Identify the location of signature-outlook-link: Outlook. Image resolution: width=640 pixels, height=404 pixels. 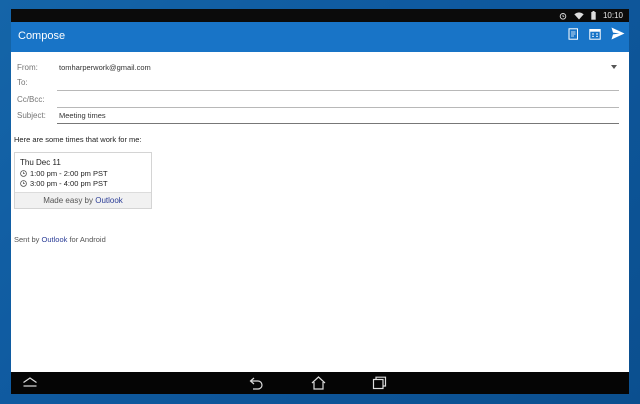
(55, 239).